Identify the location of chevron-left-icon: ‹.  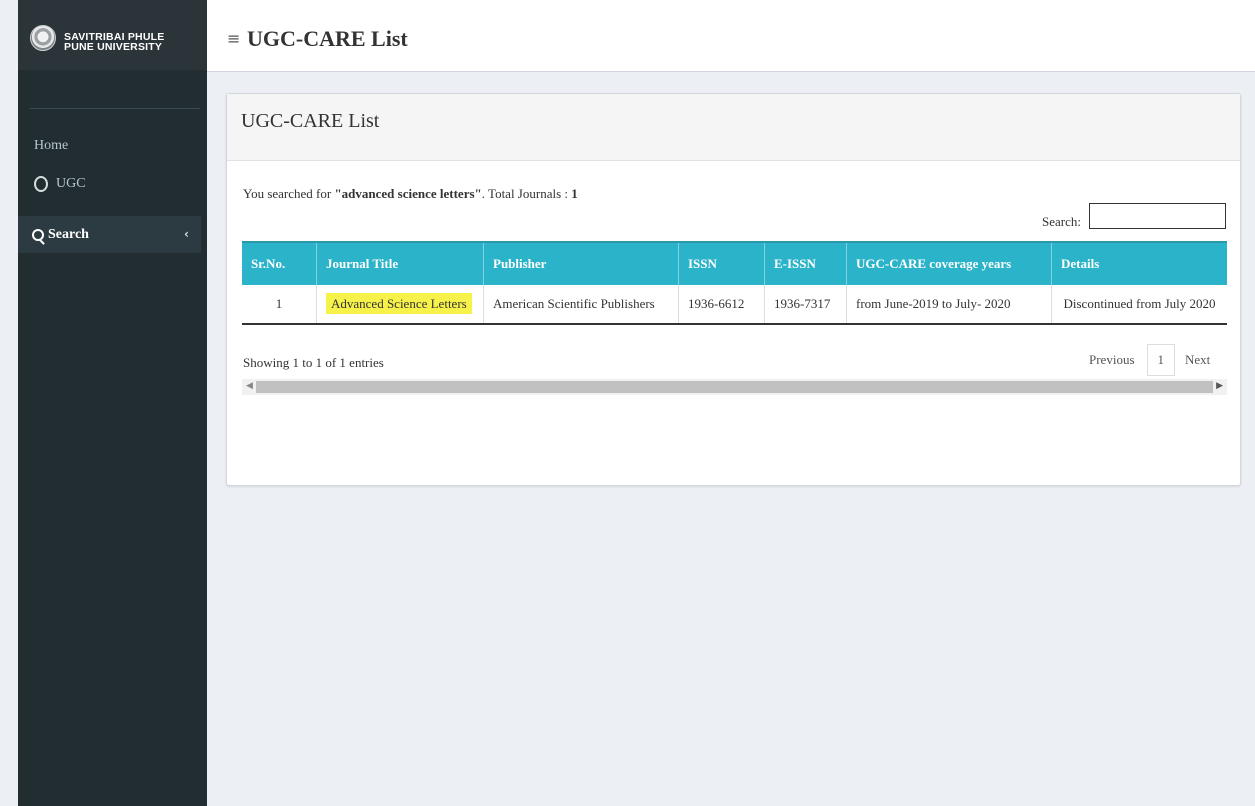
(186, 234).